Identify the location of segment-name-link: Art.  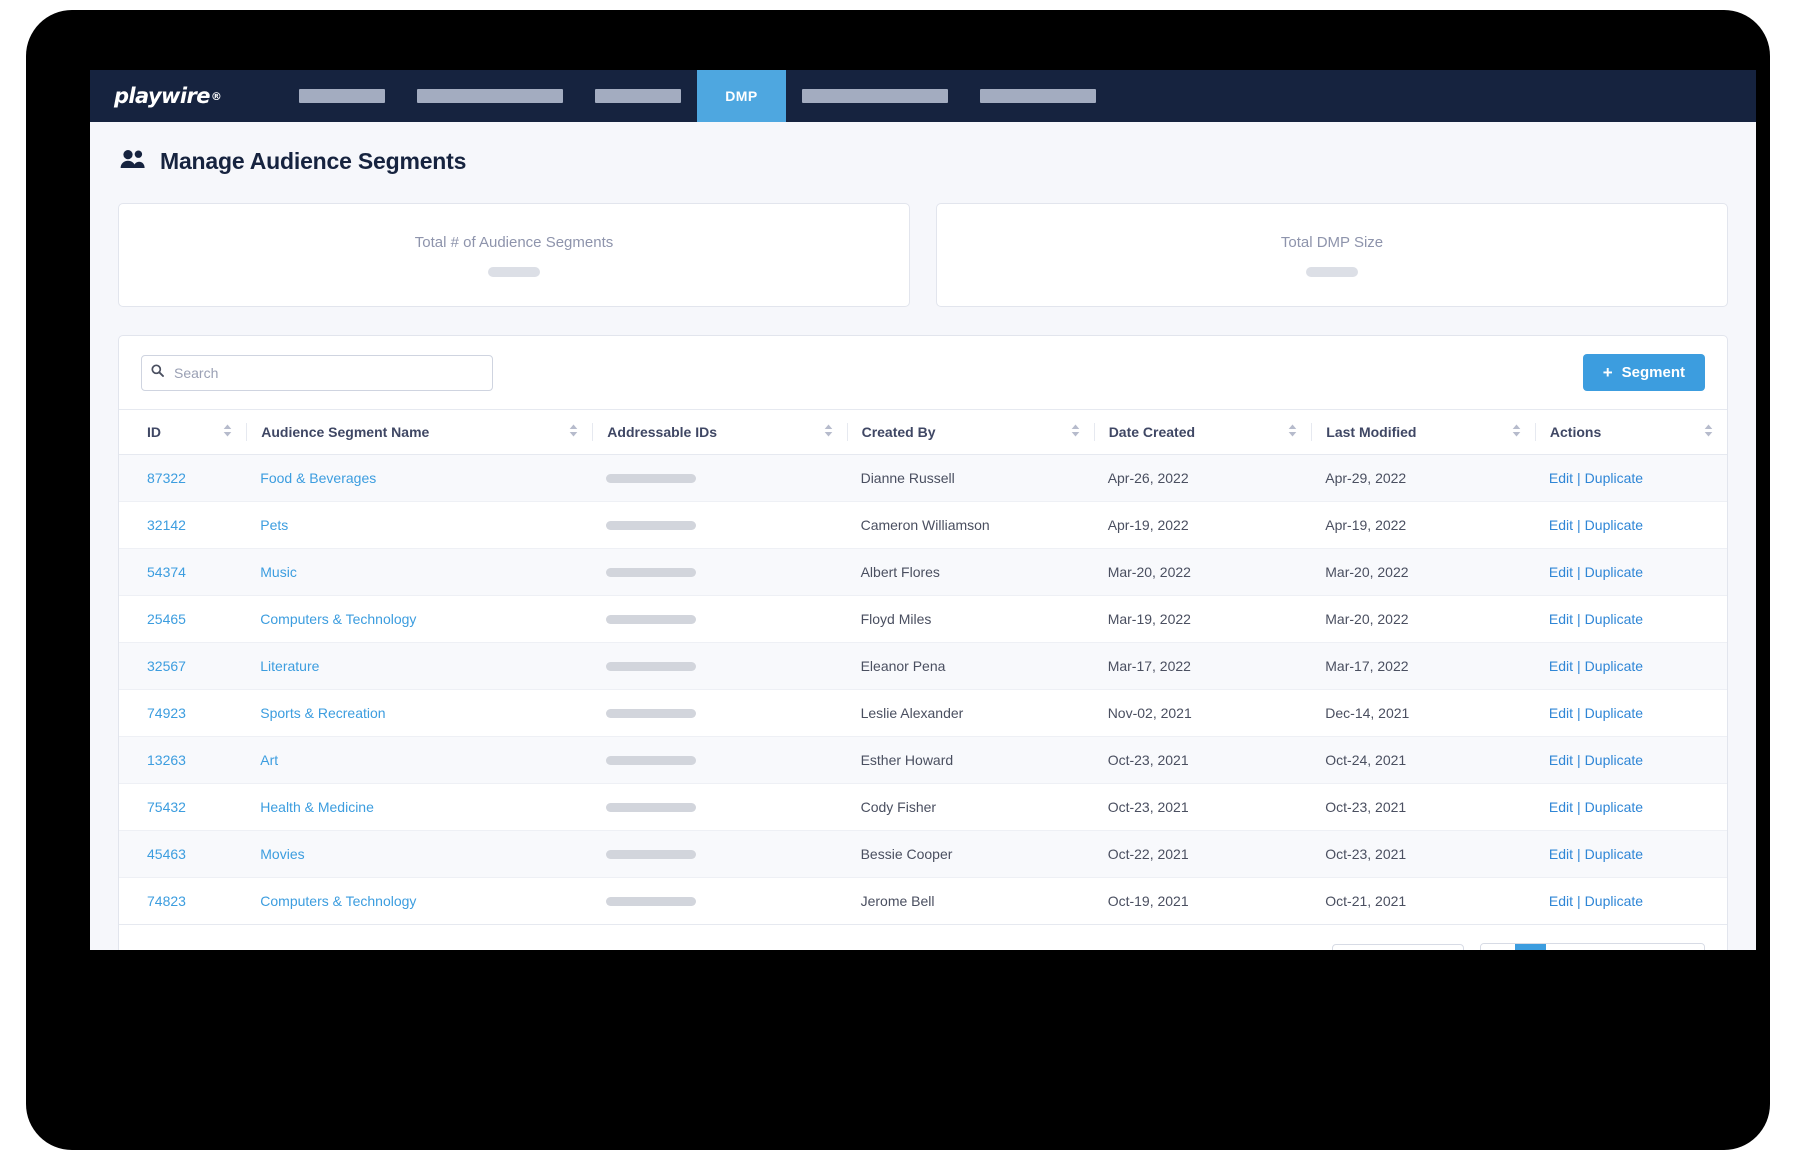
(269, 760).